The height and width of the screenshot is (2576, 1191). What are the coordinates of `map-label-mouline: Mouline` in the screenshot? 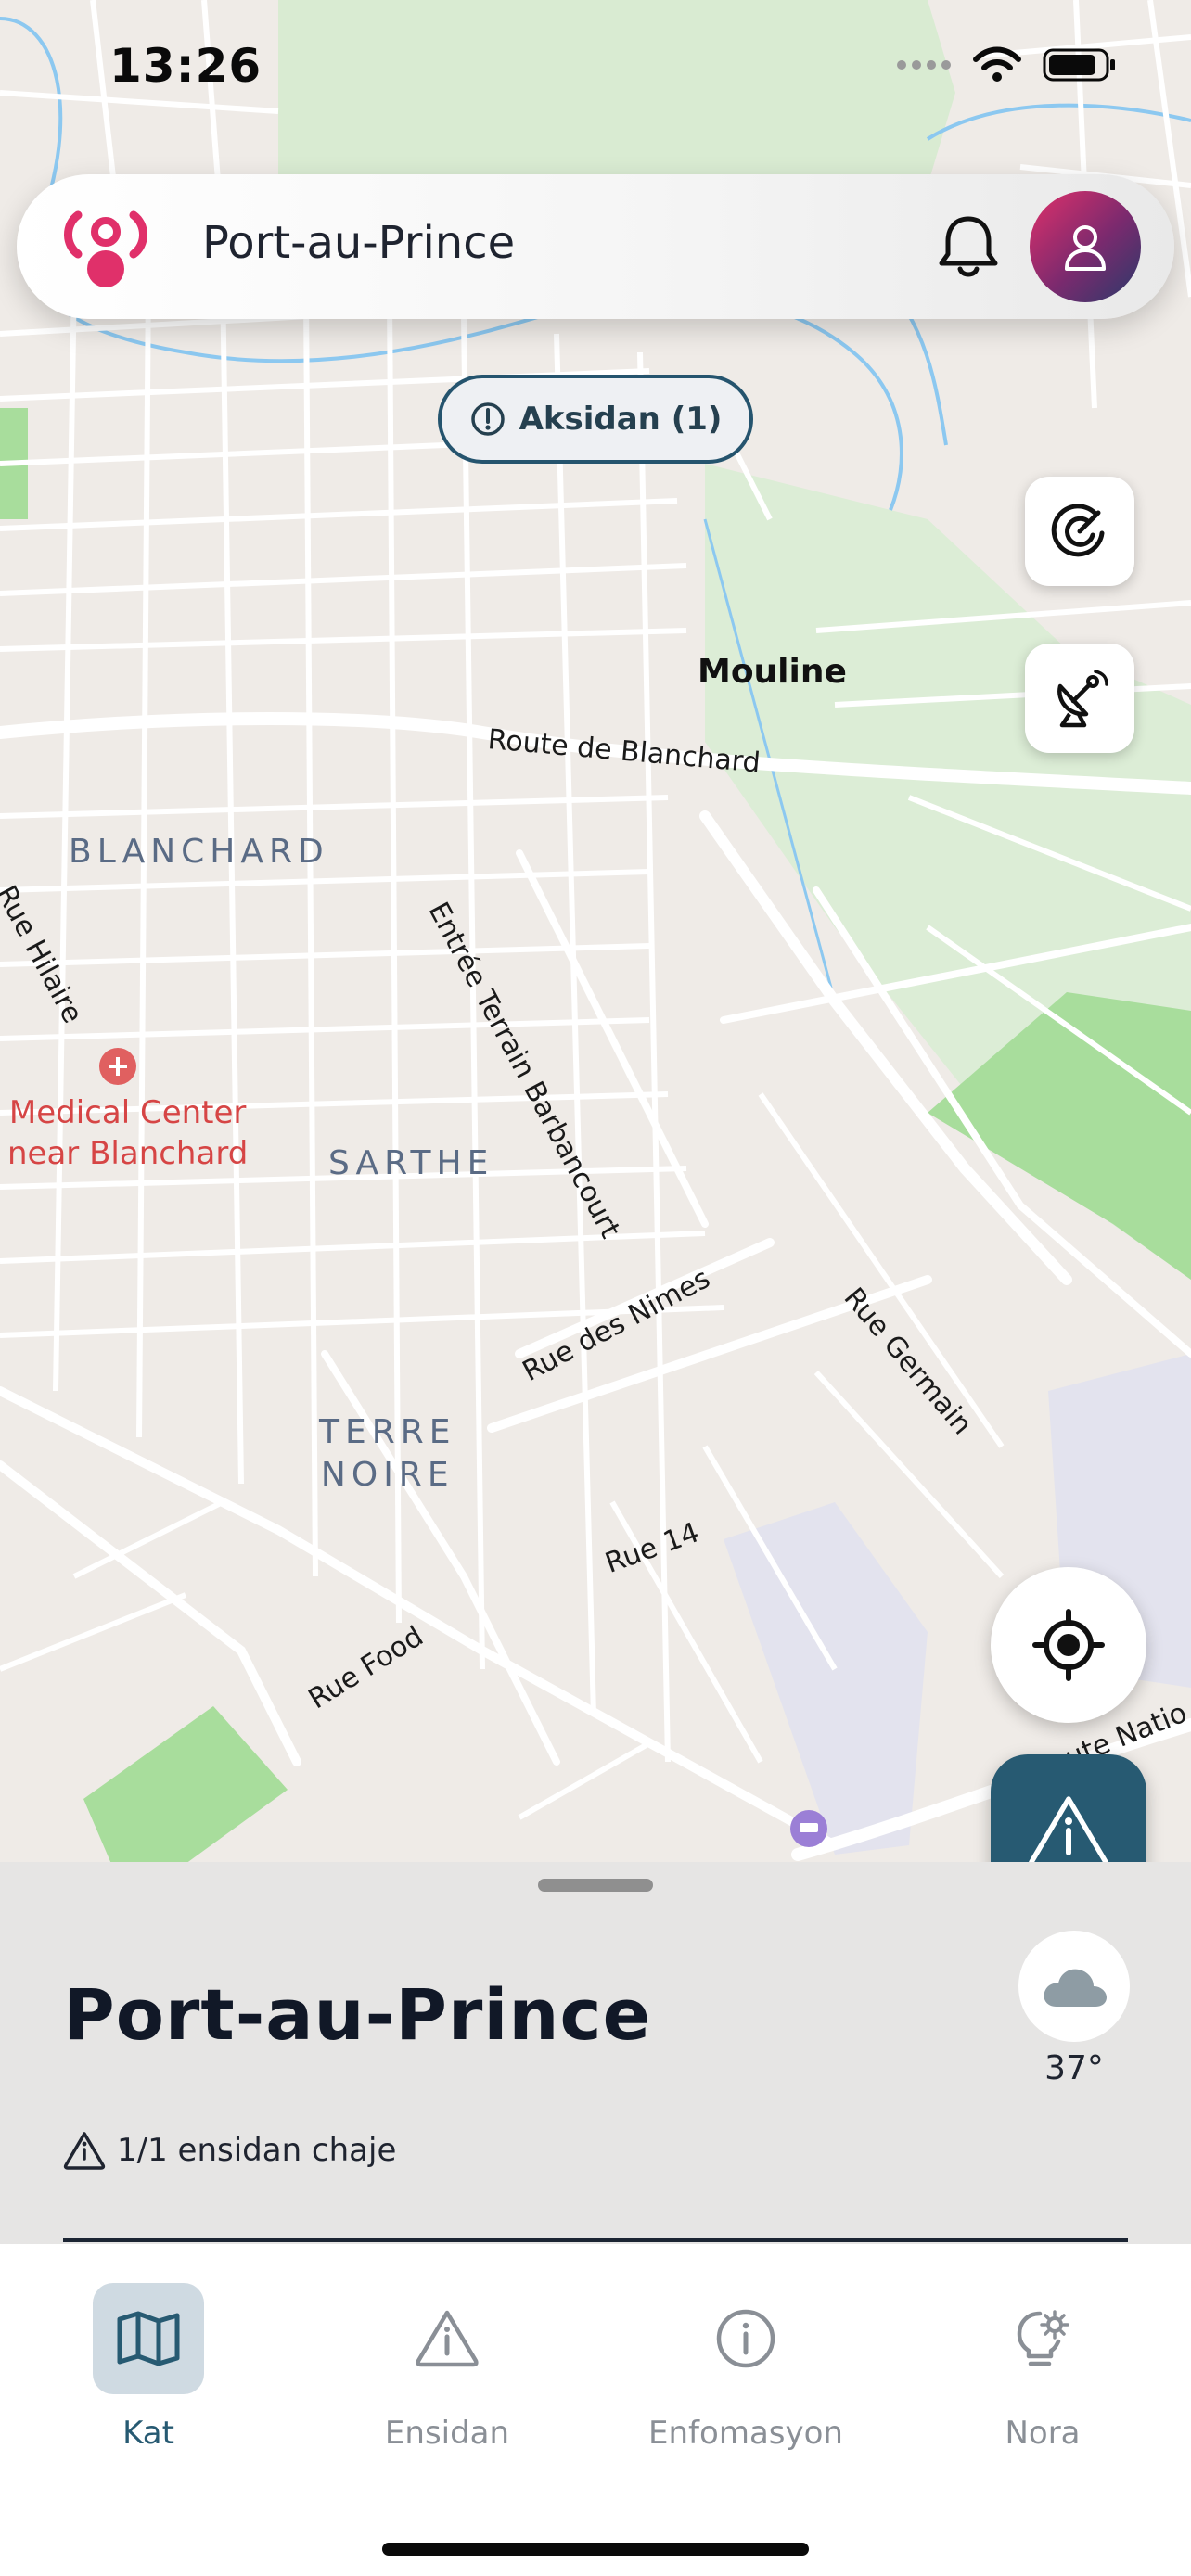 It's located at (772, 672).